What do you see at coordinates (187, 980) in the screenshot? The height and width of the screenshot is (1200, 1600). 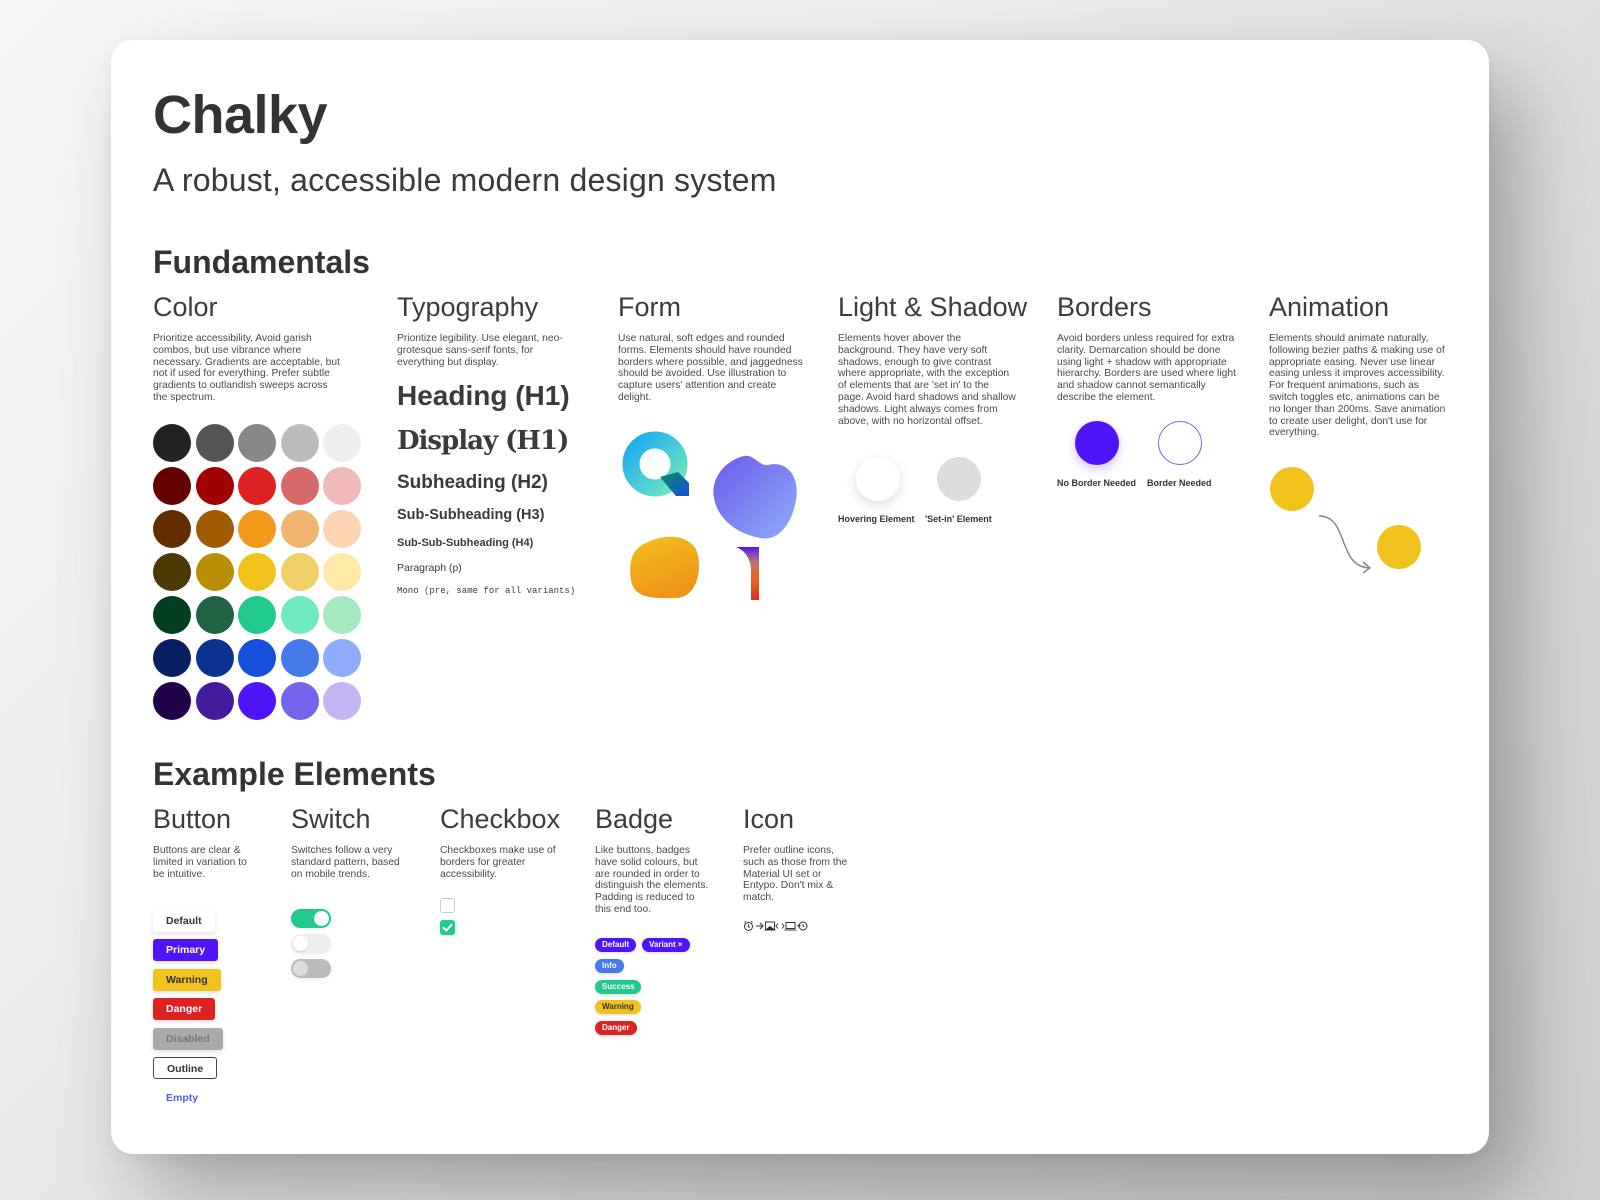 I see `warning-button: Warning` at bounding box center [187, 980].